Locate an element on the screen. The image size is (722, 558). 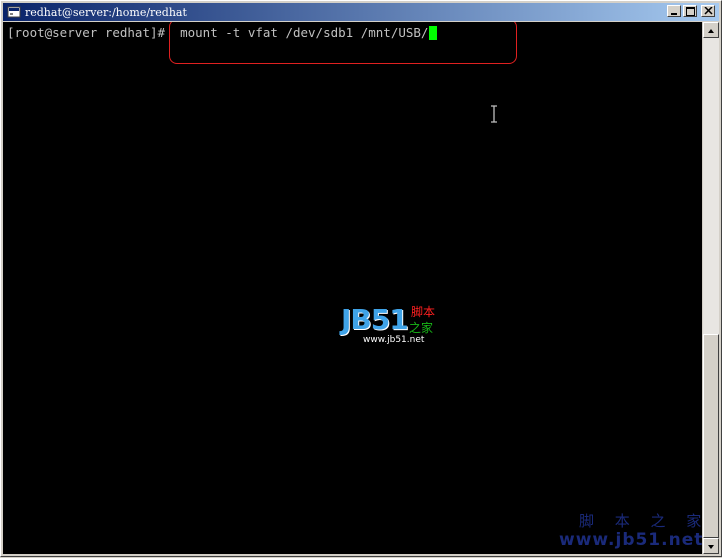
terminal-app-icon is located at coordinates (14, 12).